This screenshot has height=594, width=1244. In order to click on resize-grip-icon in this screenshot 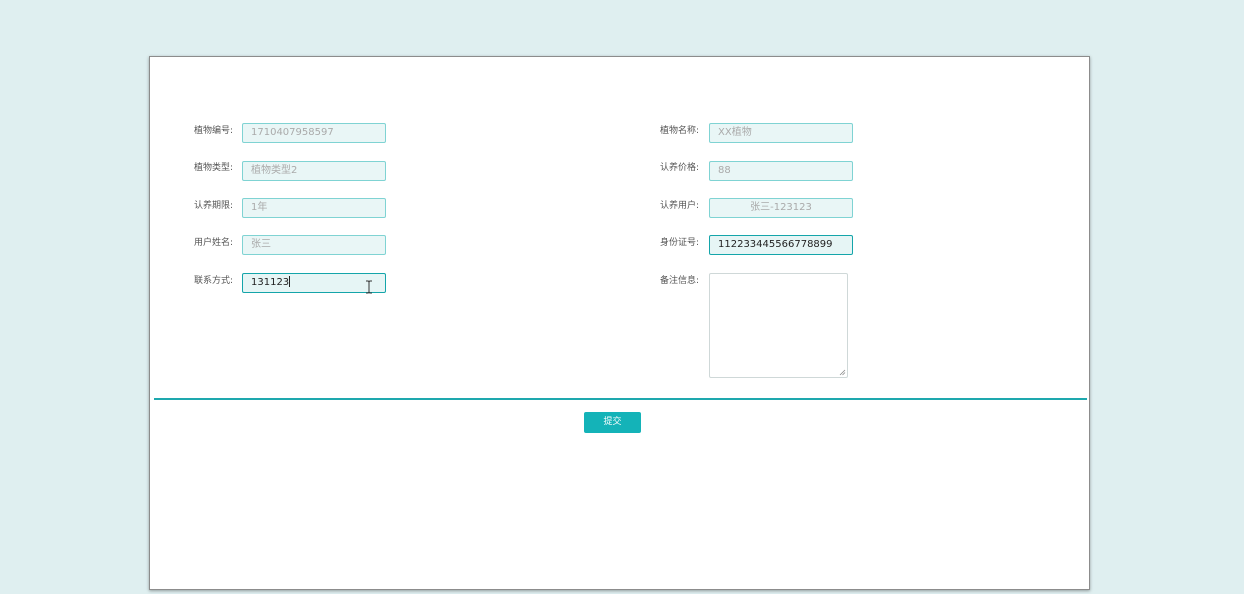, I will do `click(842, 372)`.